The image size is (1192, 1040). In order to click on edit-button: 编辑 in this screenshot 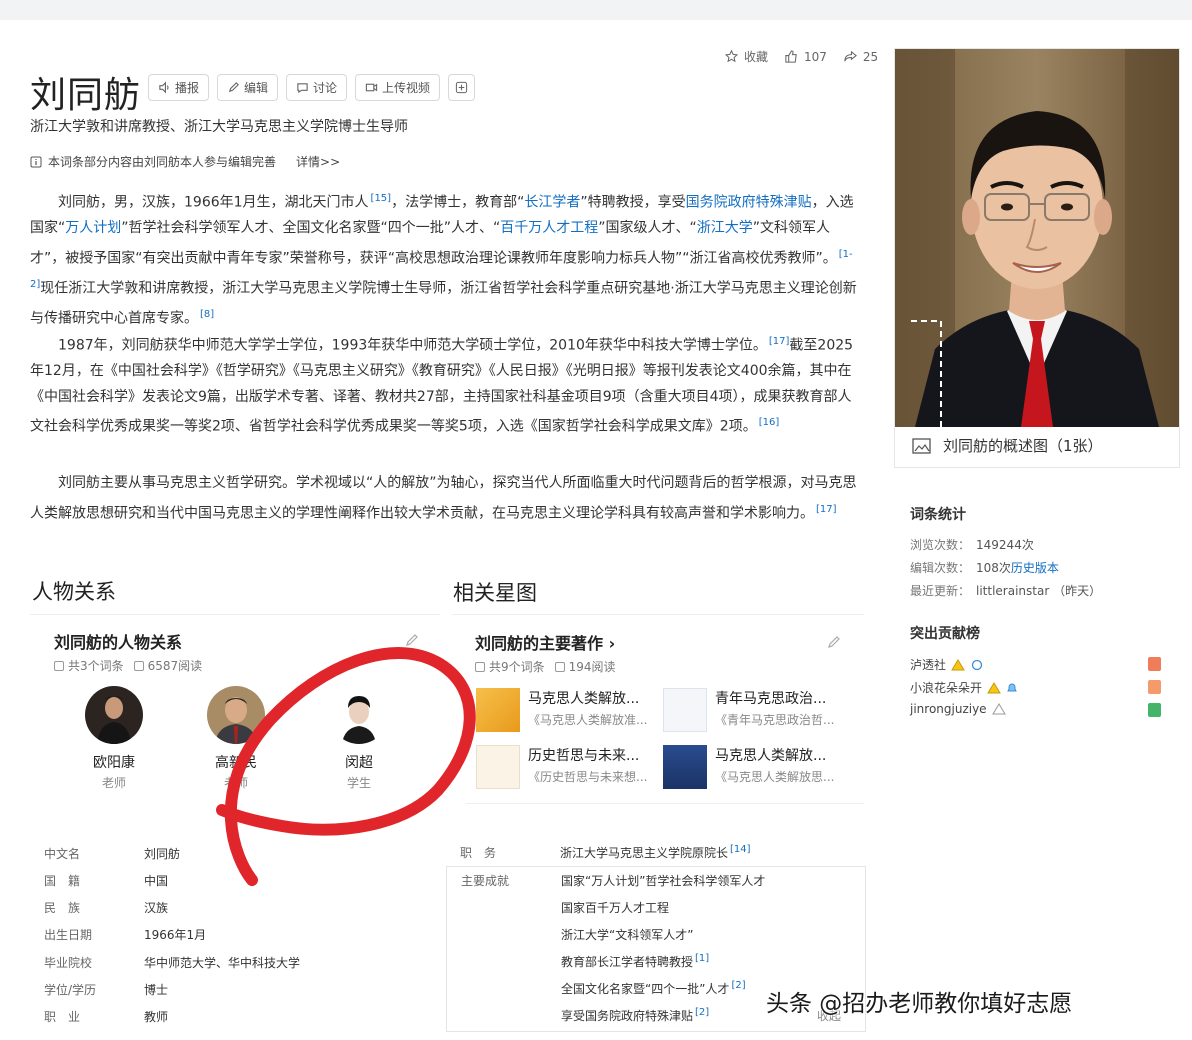, I will do `click(248, 87)`.